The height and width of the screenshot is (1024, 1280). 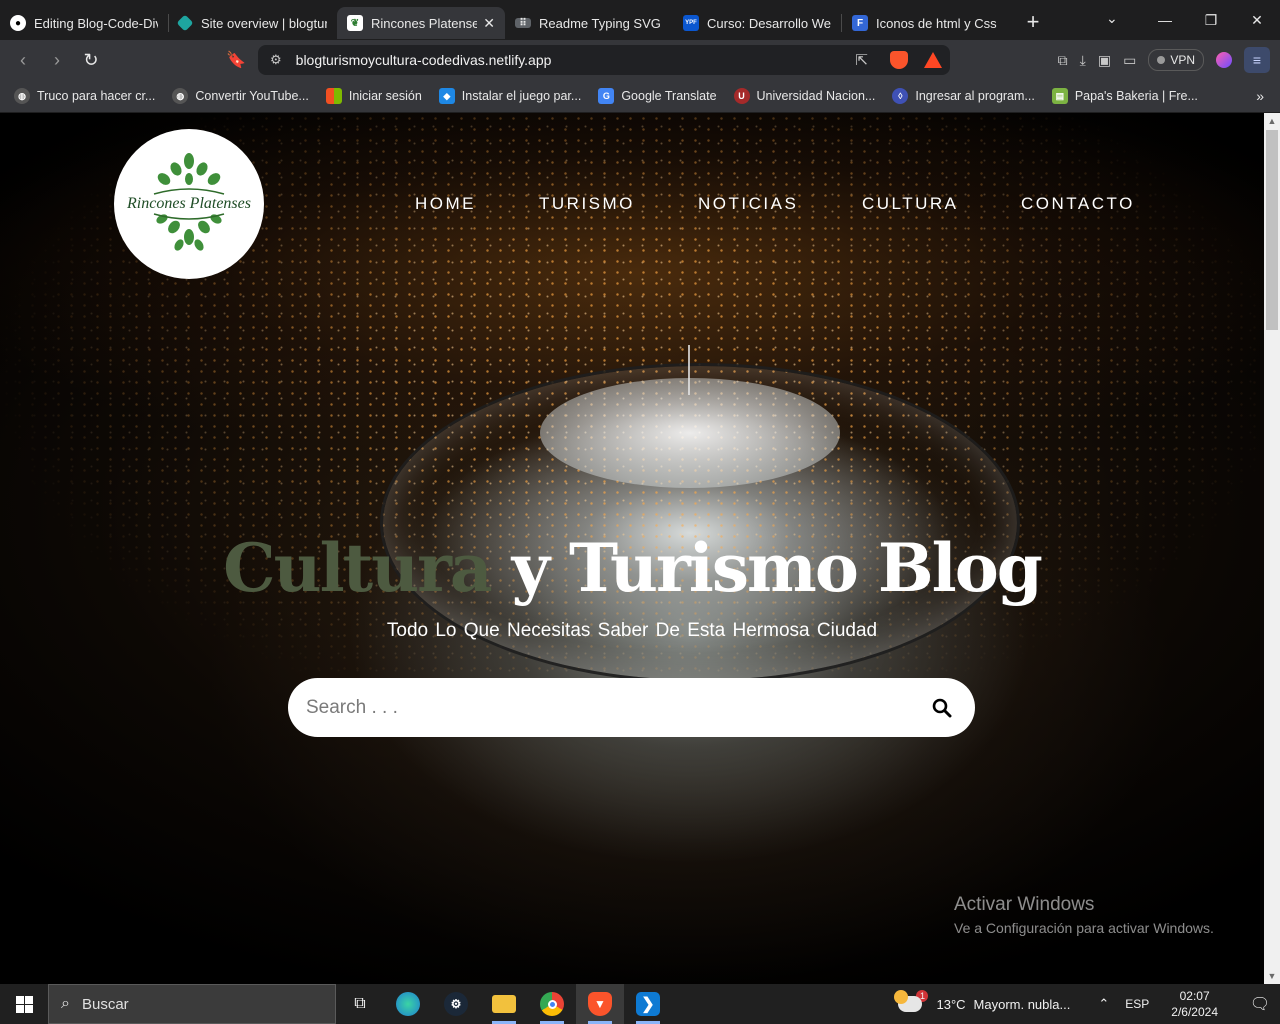 What do you see at coordinates (669, 96) in the screenshot?
I see `bookmark-label: Google Translate` at bounding box center [669, 96].